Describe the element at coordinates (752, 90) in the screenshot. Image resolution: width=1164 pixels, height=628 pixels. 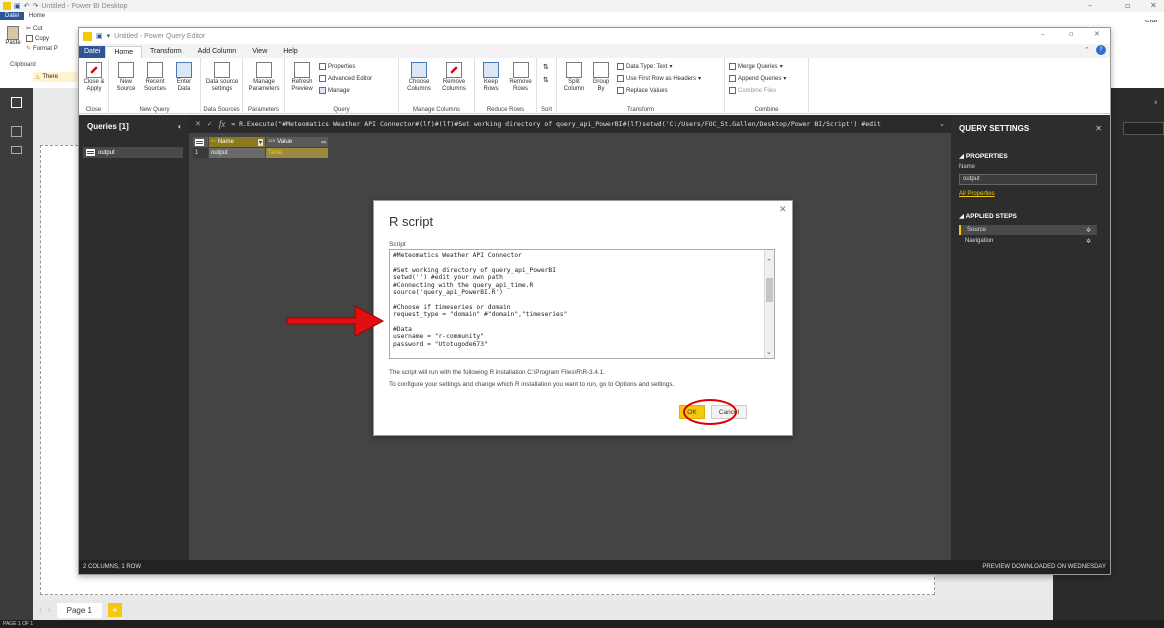
I see `combine-files-button: Combine Files` at that location.